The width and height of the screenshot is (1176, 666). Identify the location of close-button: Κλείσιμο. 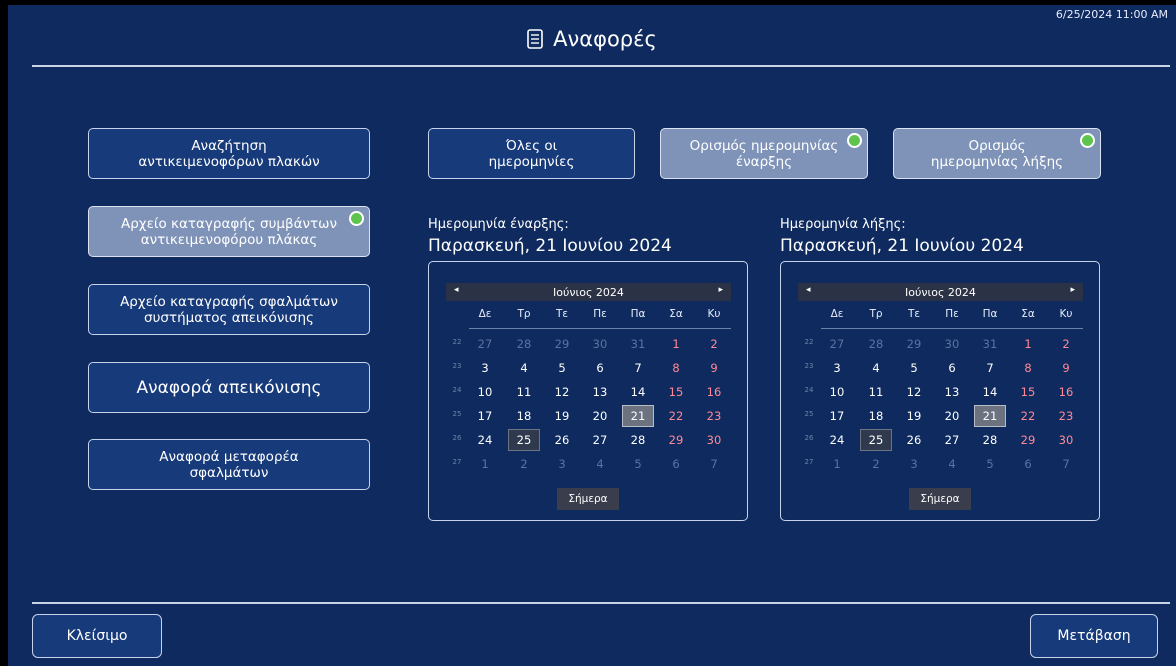
(97, 636).